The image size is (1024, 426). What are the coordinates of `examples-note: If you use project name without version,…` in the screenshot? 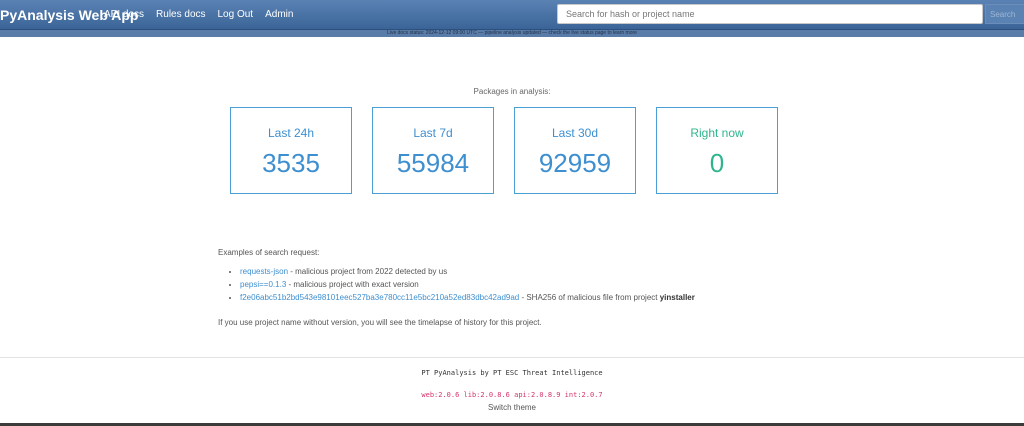 It's located at (380, 322).